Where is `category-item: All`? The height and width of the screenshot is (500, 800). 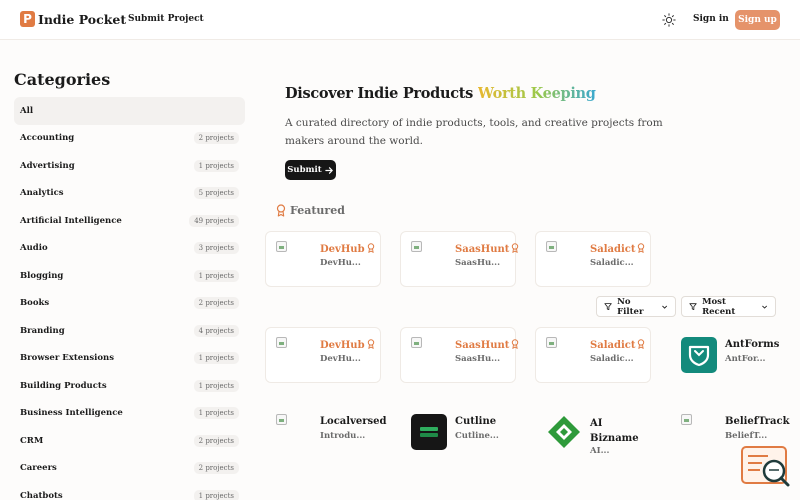
category-item: All is located at coordinates (129, 111).